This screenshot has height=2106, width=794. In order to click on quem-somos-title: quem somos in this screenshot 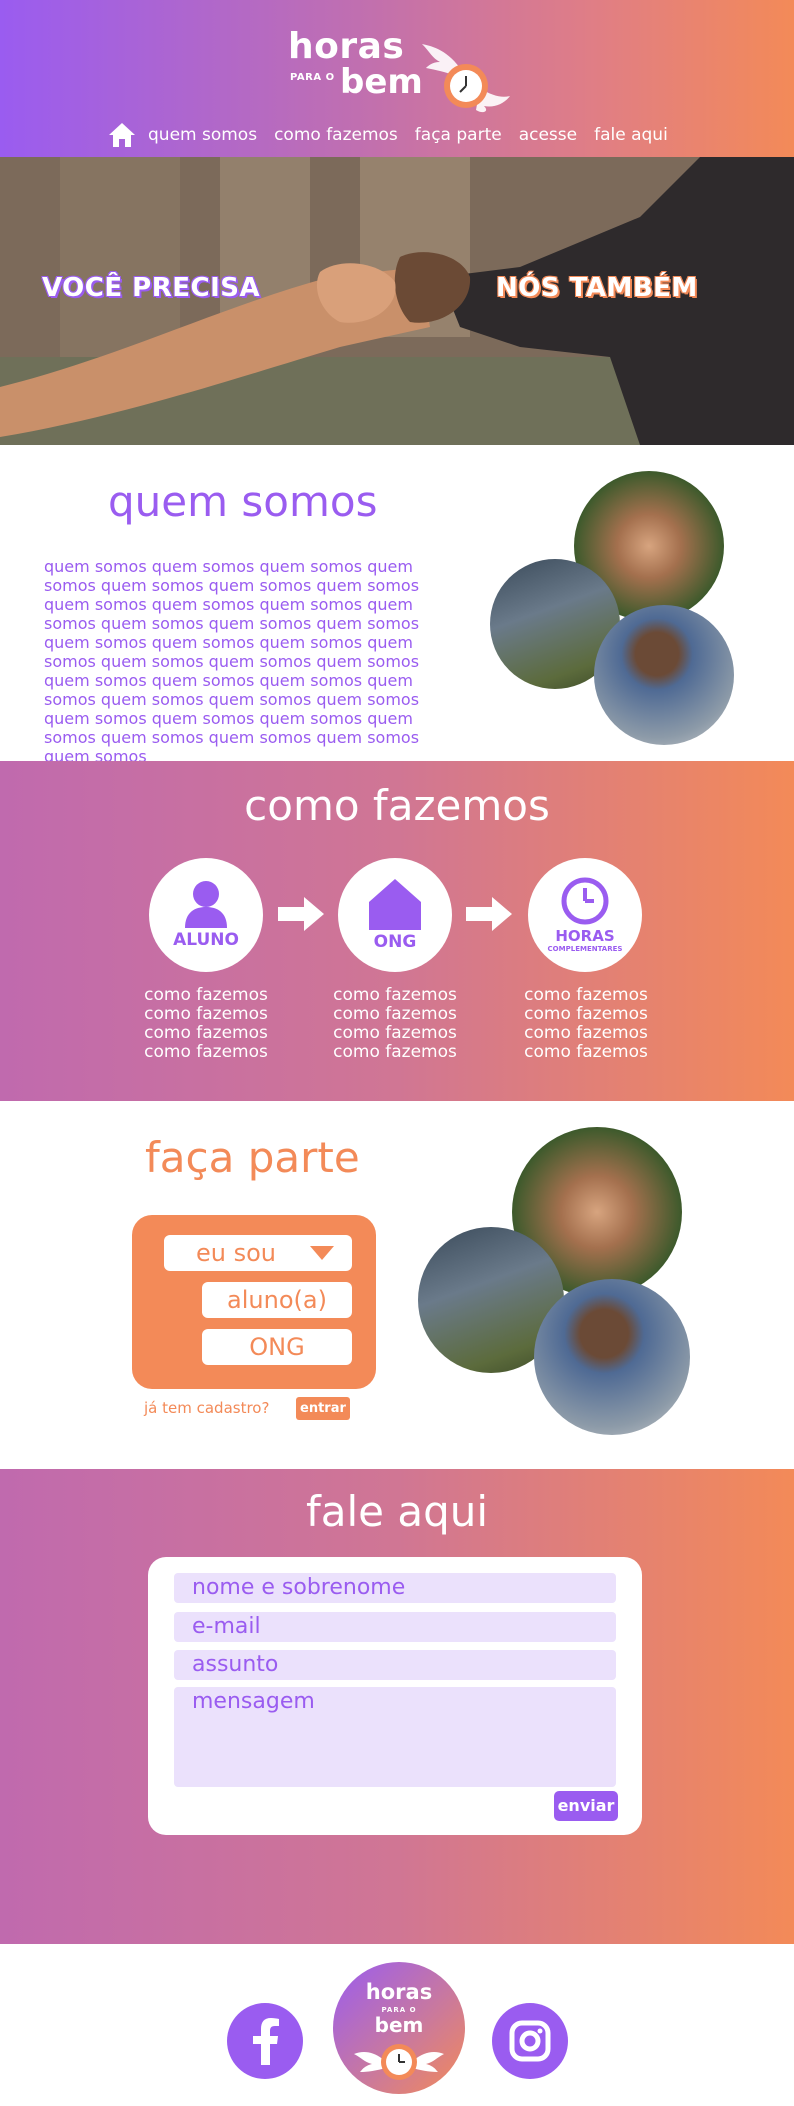, I will do `click(243, 501)`.